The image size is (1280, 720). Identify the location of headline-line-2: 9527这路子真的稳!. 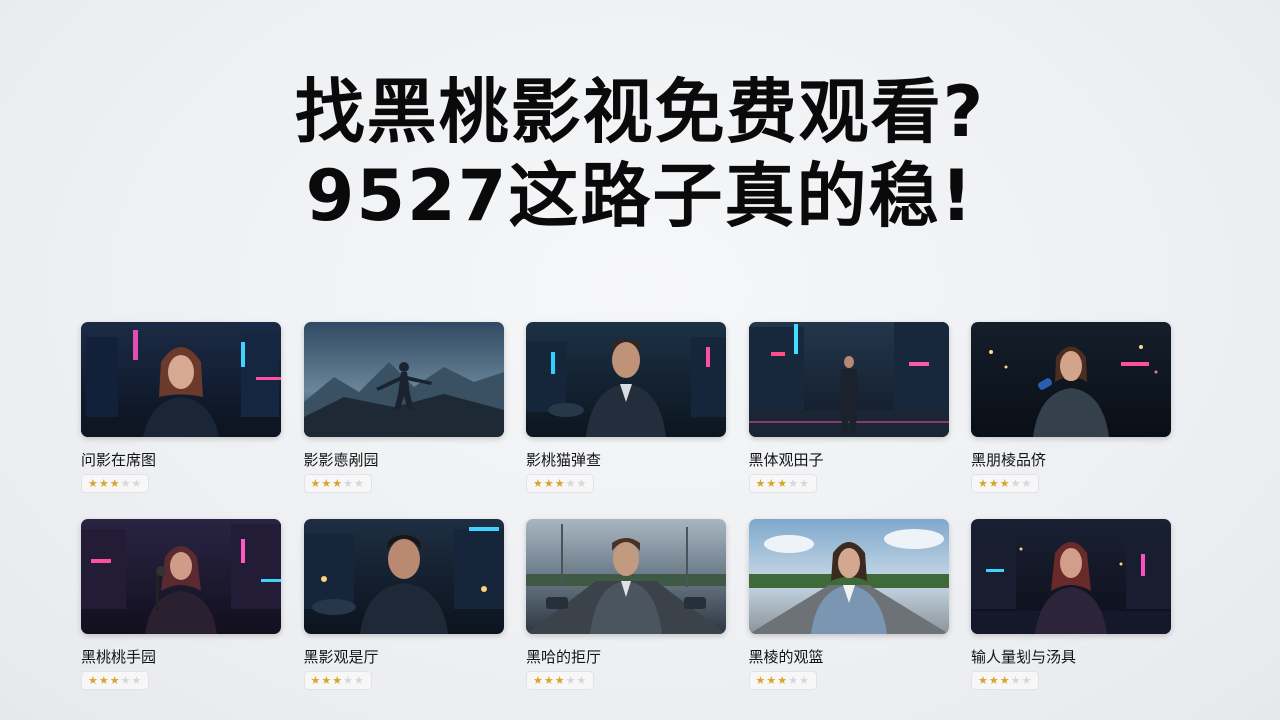
(640, 196).